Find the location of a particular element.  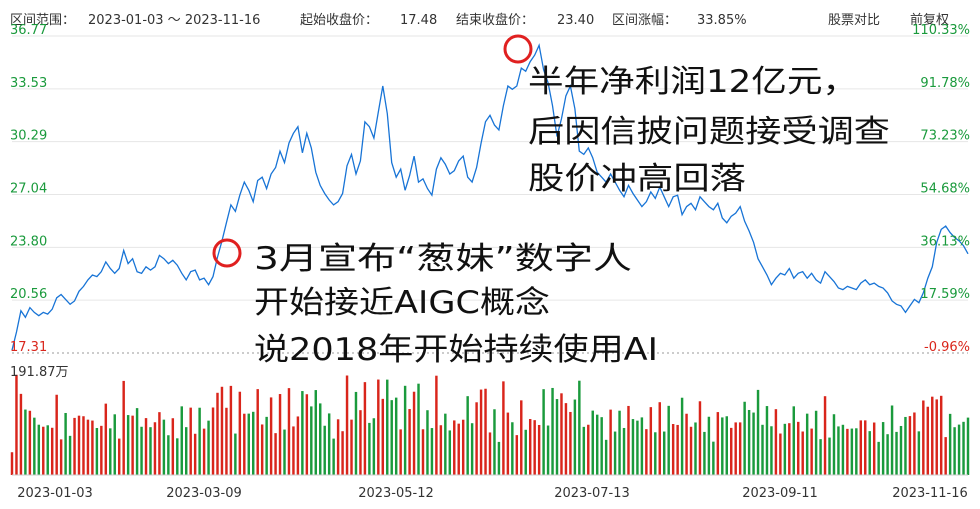

y-tick-label-left: 17.31 is located at coordinates (28, 347).